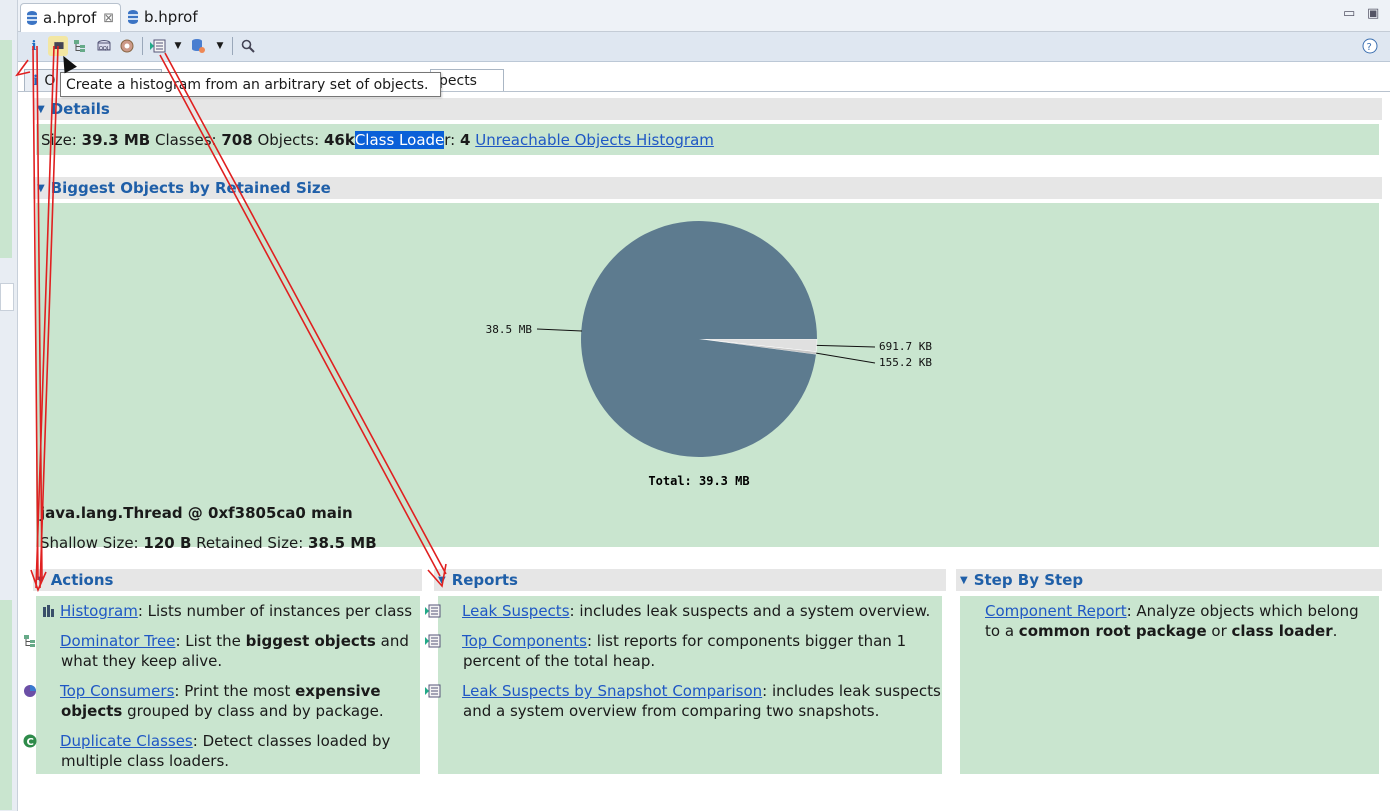 This screenshot has width=1390, height=811. Describe the element at coordinates (117, 641) in the screenshot. I see `dominator-tree-link: Dominator Tree` at that location.